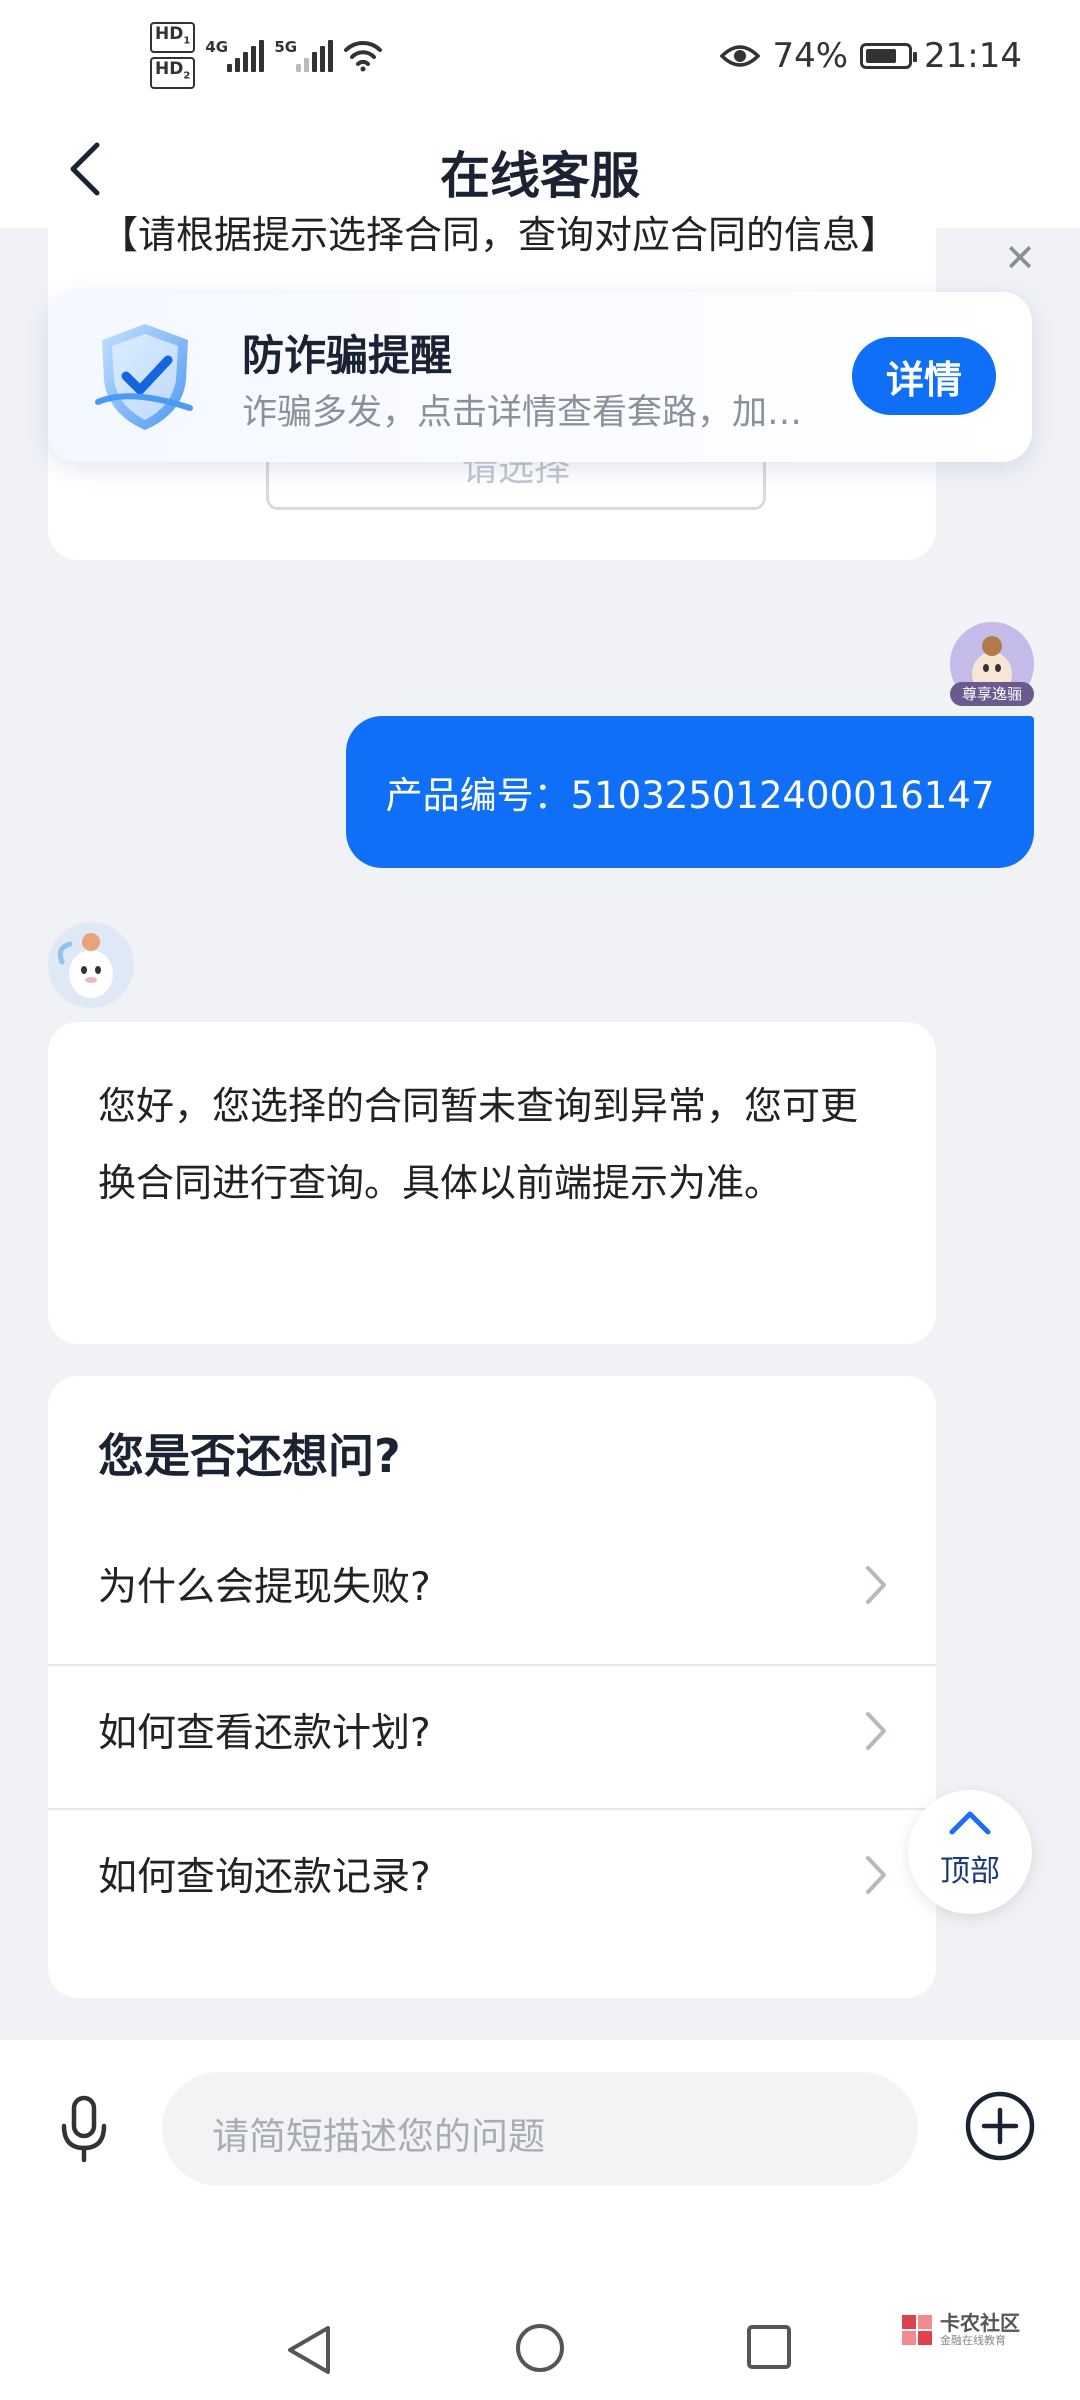 Image resolution: width=1080 pixels, height=2400 pixels. I want to click on anti-fraud-banner: 防诈骗提醒 诈骗多发，点击详情查看套路，加强防范意识 详情, so click(540, 377).